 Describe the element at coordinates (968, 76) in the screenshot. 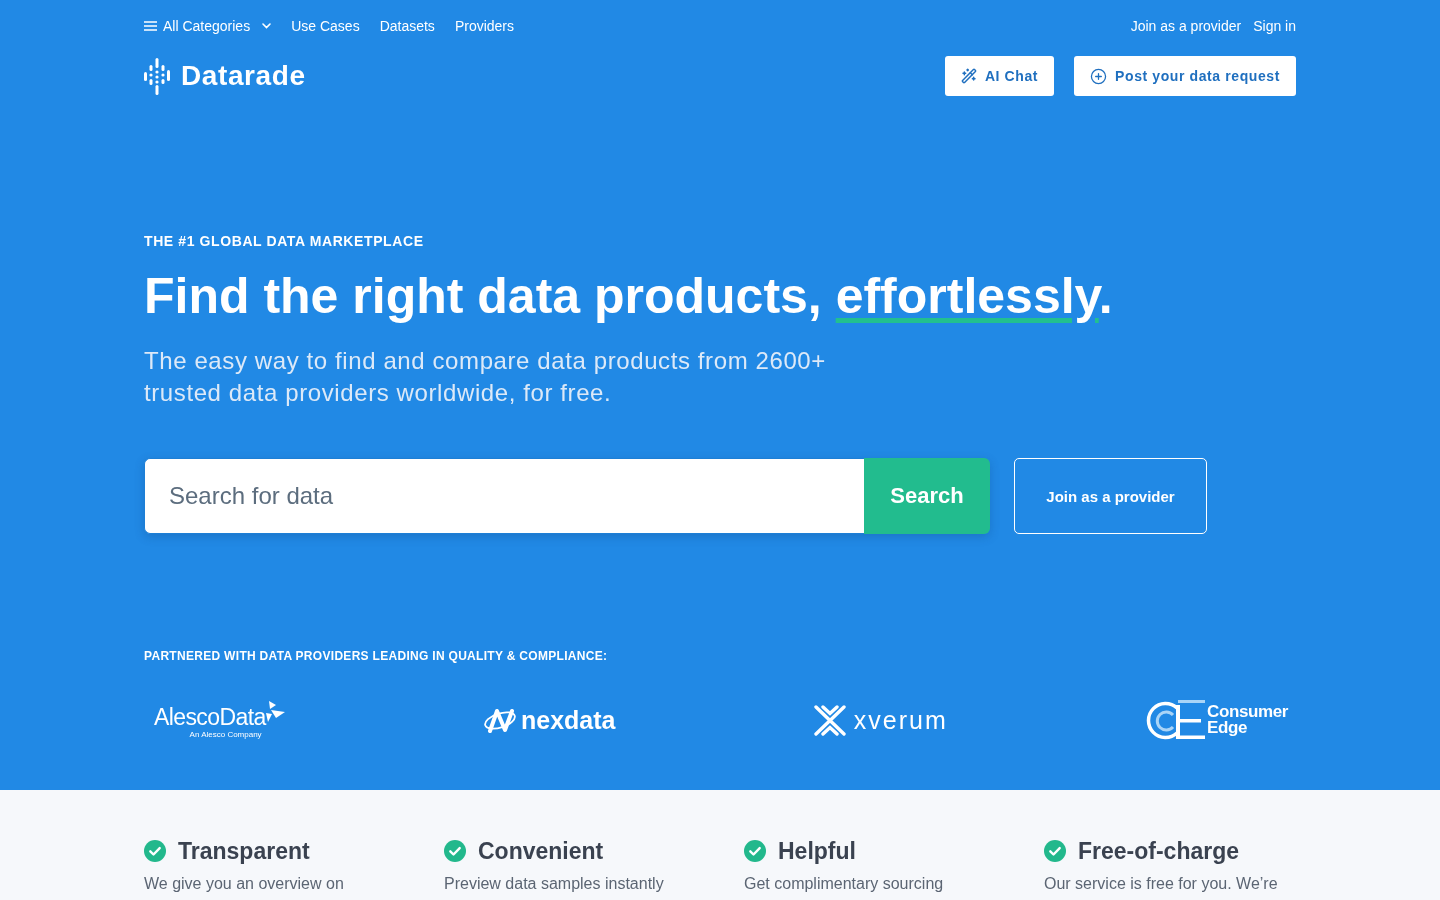

I see `magic-wand-icon` at that location.